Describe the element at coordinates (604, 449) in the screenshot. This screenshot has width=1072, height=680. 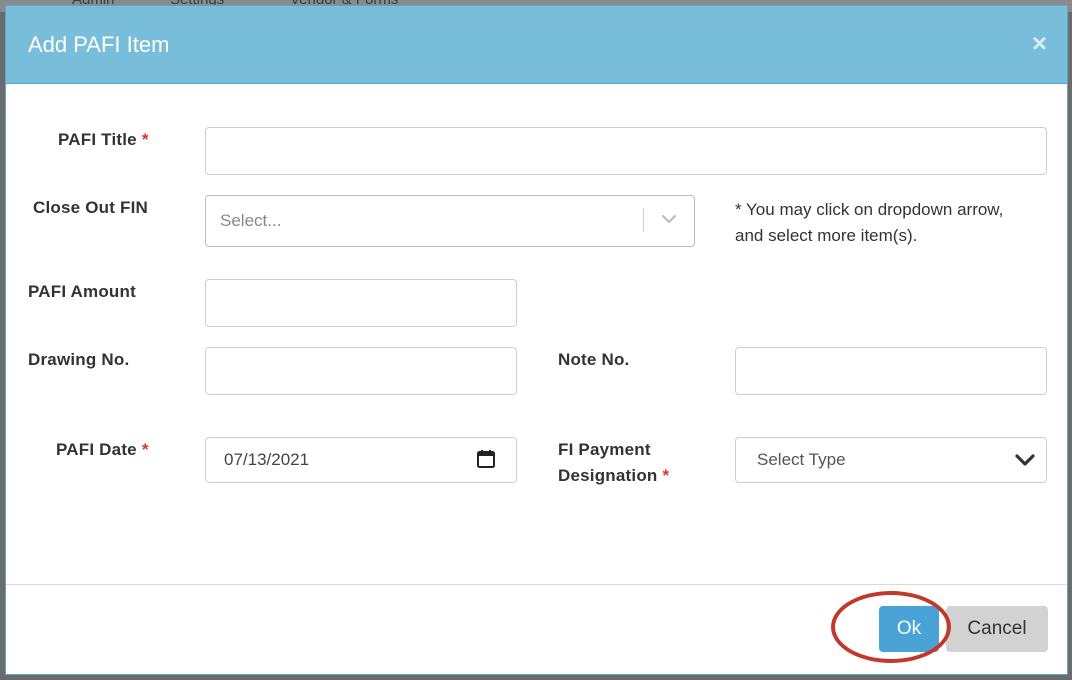
I see `fi-payment-label-line1: FI Payment` at that location.